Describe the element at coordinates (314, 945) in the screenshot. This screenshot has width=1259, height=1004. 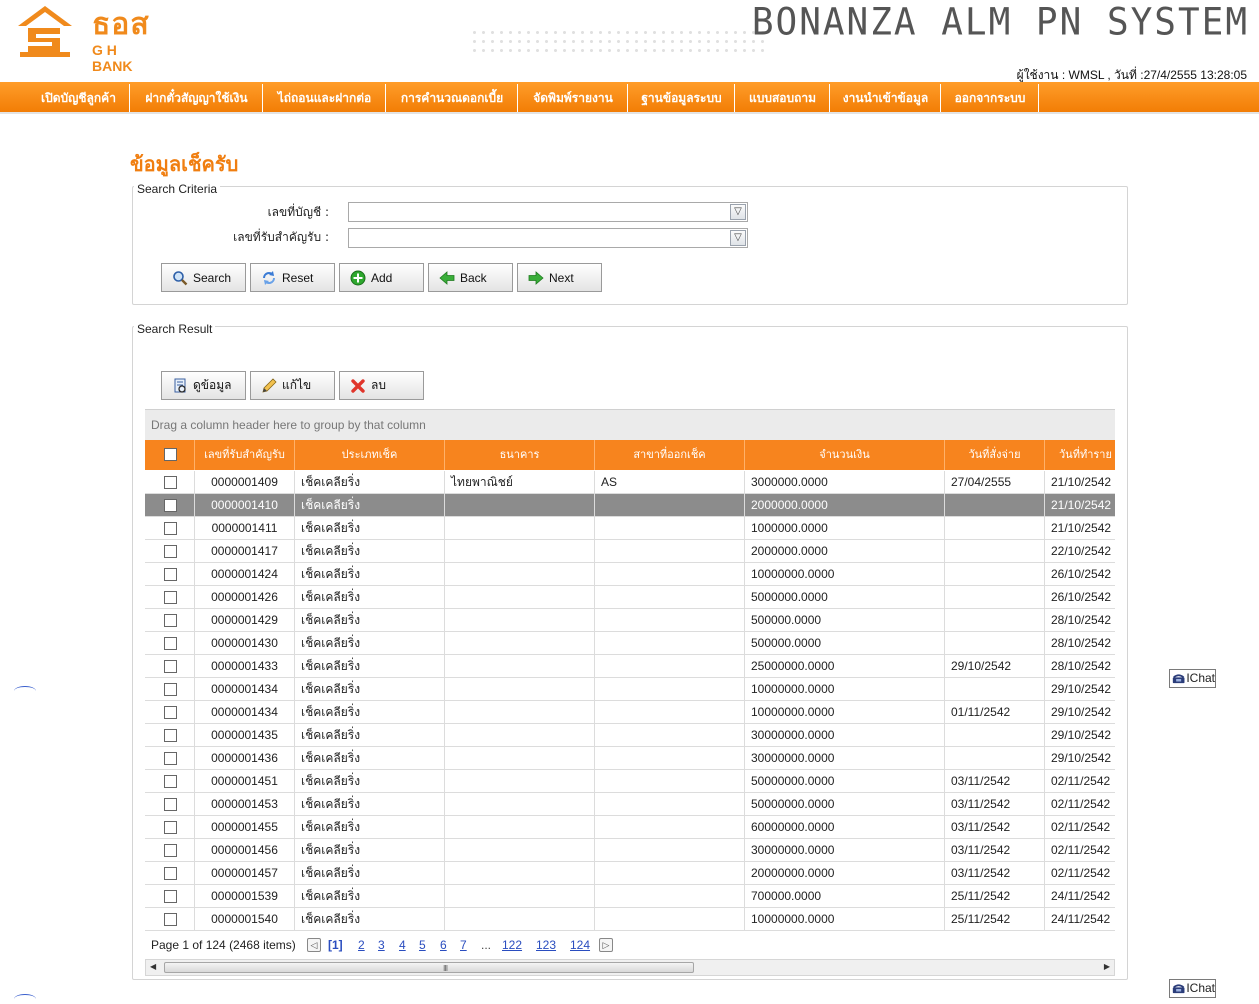
I see `chevron-left-icon: ◁` at that location.